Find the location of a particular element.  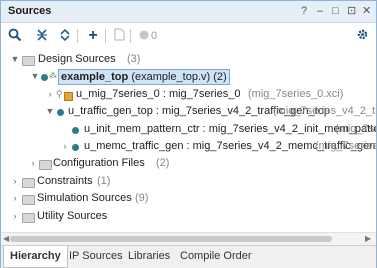

tree-count: (2) is located at coordinates (163, 163).